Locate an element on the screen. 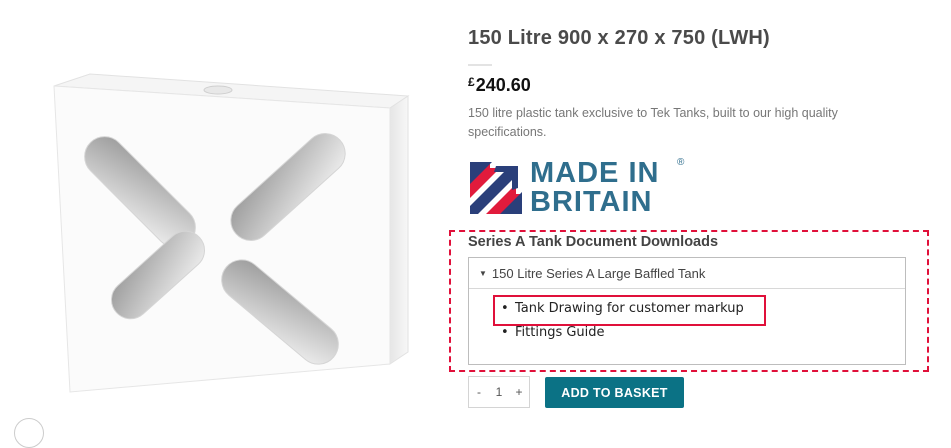 Image resolution: width=951 pixels, height=448 pixels. triangle-down-icon: ▼ is located at coordinates (483, 273).